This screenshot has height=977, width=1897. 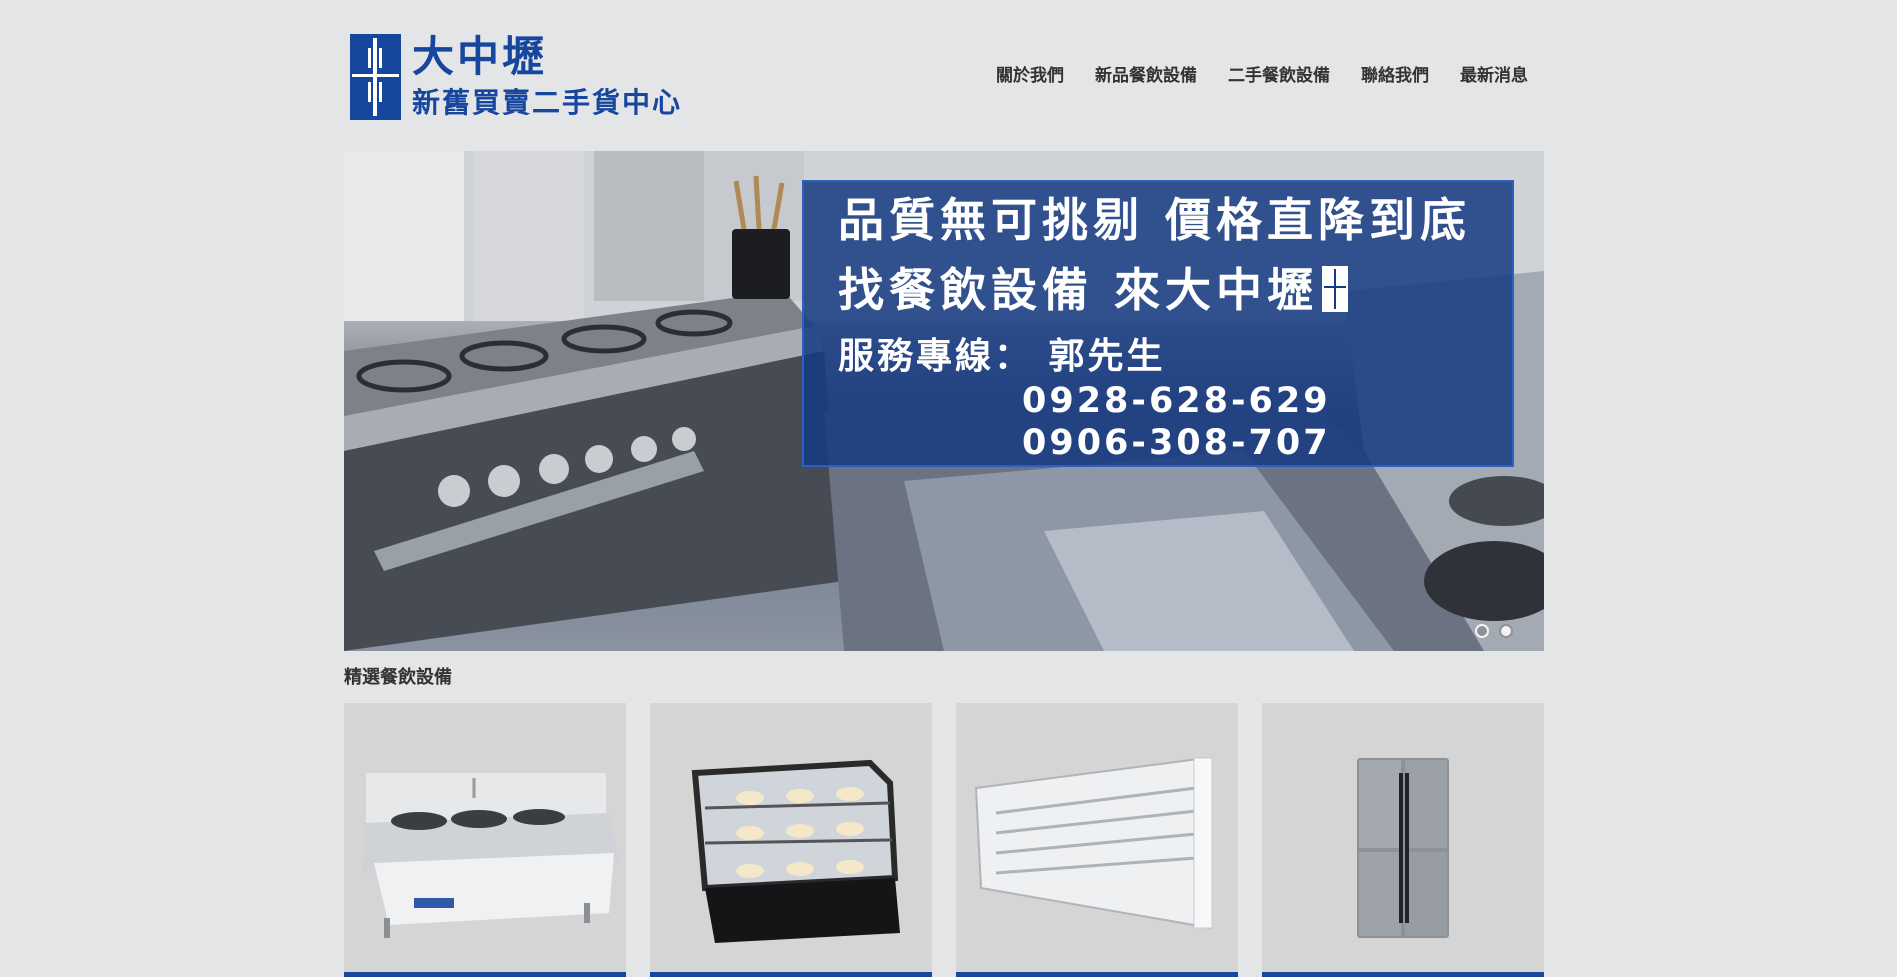 What do you see at coordinates (1093, 843) in the screenshot?
I see `open-refrigerated-showcase-icon` at bounding box center [1093, 843].